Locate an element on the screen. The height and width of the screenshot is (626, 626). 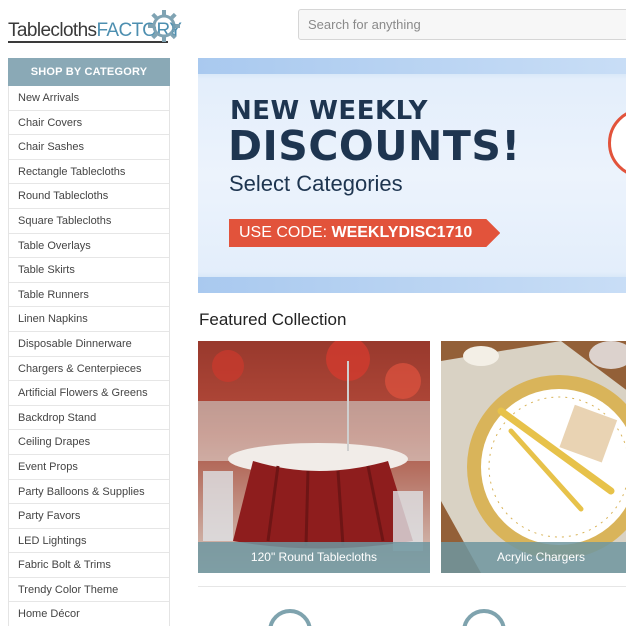
promo-code-tag: USE CODE: WEEKLYDISC1710 is located at coordinates (364, 233).